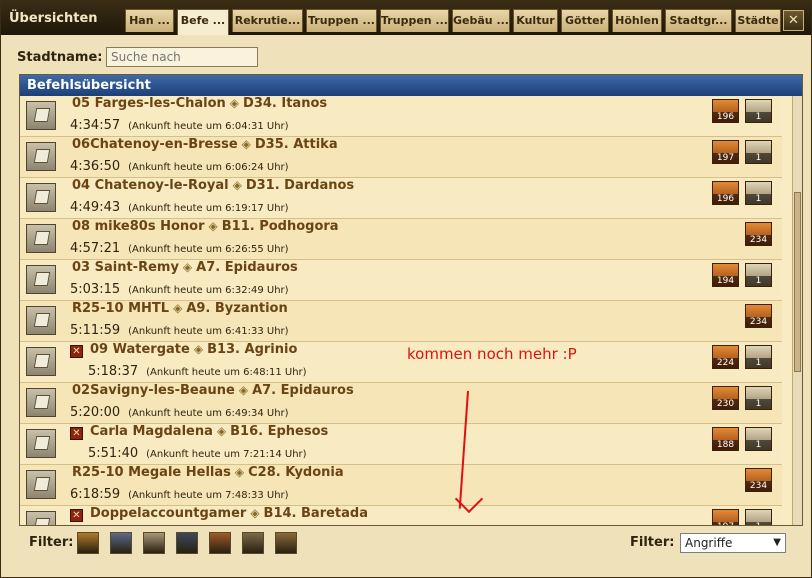  I want to click on command-timing: 5:11:59 (Ankunft heute um 6:41:33 Uhr), so click(179, 330).